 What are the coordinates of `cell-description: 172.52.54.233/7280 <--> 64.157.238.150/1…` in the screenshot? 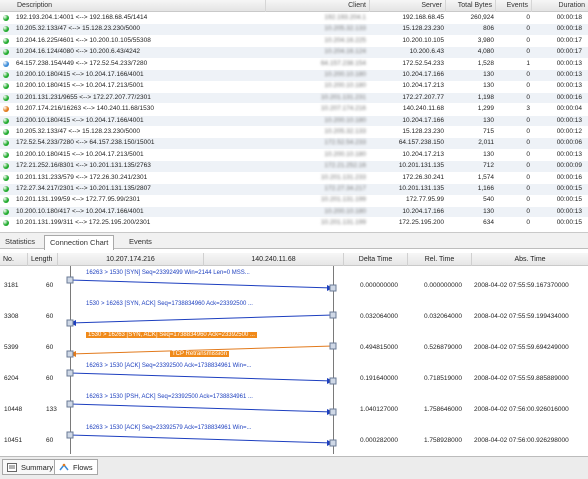 It's located at (85, 143).